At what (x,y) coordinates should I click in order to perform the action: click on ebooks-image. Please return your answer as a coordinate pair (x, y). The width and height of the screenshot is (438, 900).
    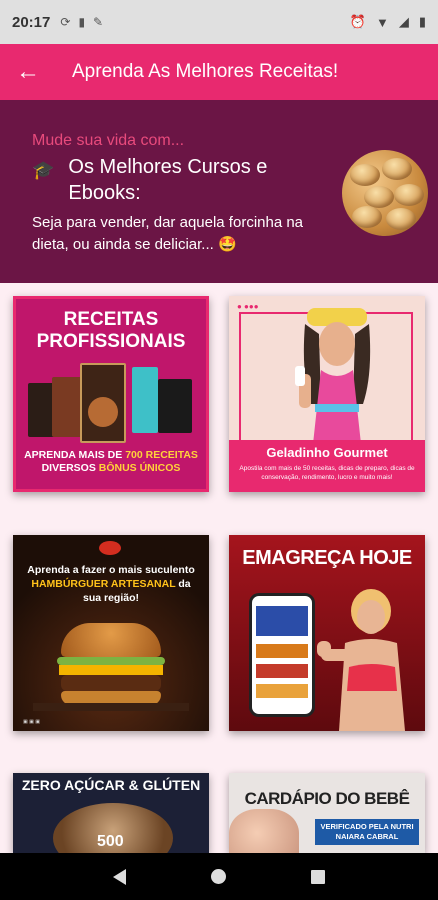
    Looking at the image, I should click on (112, 404).